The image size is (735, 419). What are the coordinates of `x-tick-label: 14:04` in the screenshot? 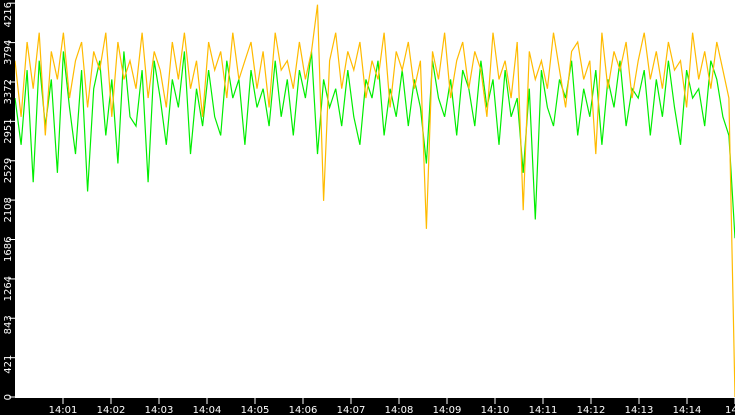 It's located at (207, 410).